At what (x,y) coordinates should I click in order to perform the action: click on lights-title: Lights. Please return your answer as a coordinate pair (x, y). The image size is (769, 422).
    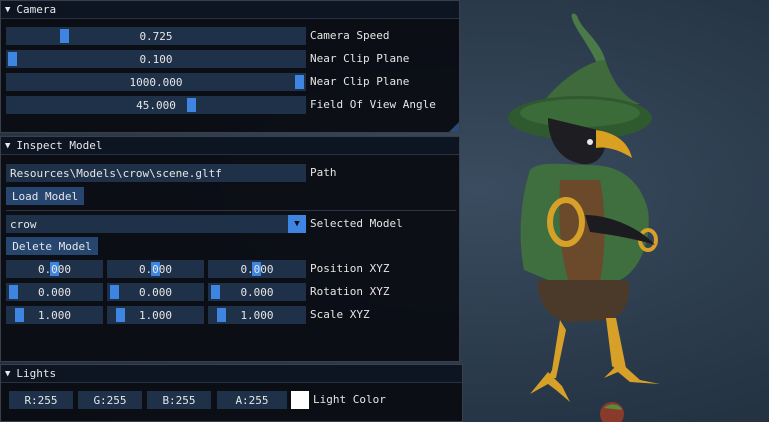
    Looking at the image, I should click on (36, 373).